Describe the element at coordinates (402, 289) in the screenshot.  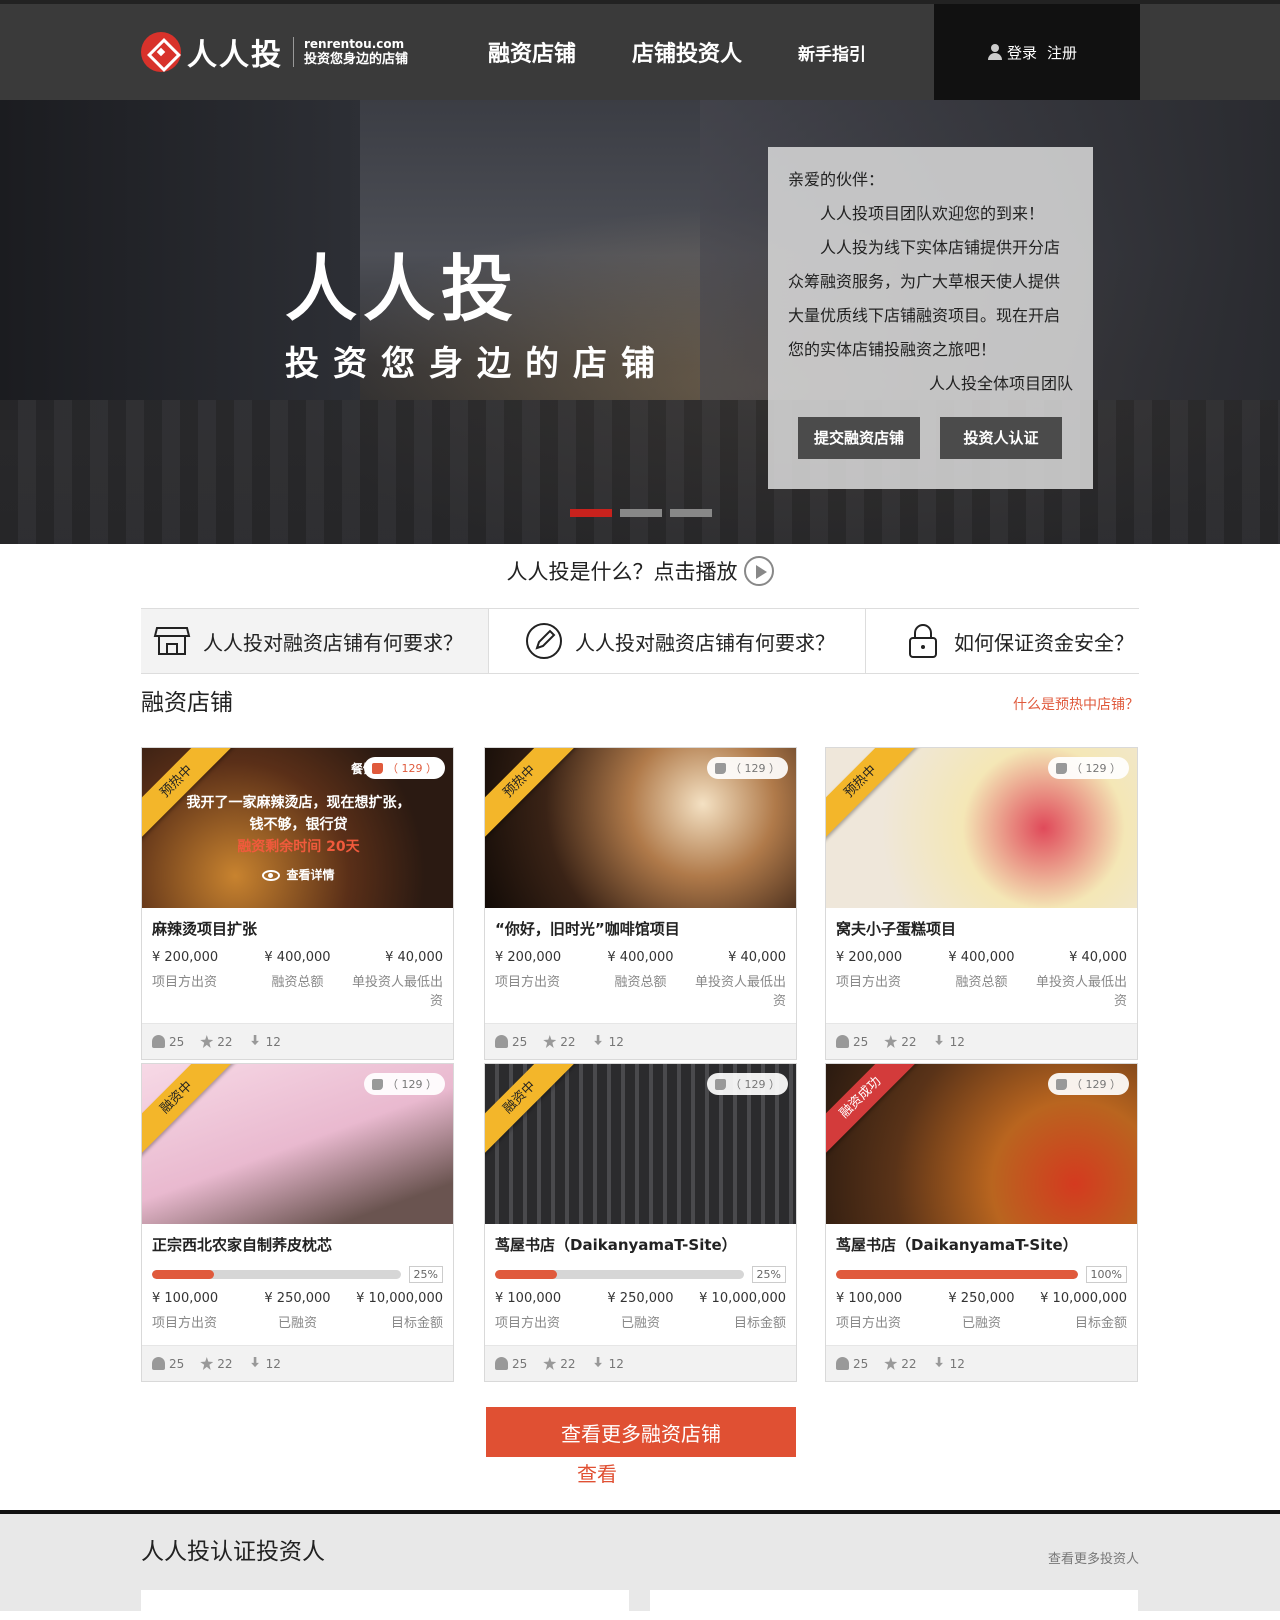
I see `hero-title: 人人投` at that location.